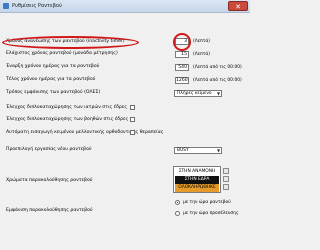 This screenshot has height=250, width=320. I want to click on color-item-completed: ΟΛΟΚΛΗΡΩΘΗΚΕ, so click(197, 188).